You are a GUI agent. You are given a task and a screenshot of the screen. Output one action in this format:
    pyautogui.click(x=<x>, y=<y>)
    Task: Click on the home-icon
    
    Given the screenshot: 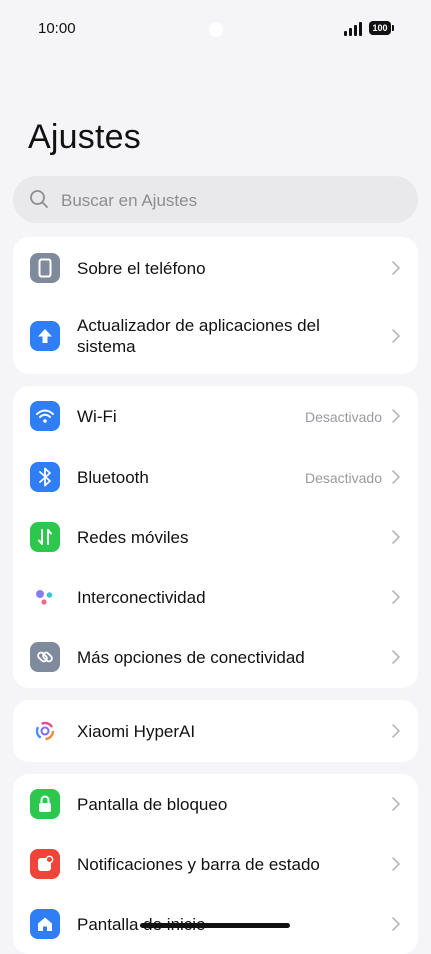 What is the action you would take?
    pyautogui.click(x=45, y=924)
    